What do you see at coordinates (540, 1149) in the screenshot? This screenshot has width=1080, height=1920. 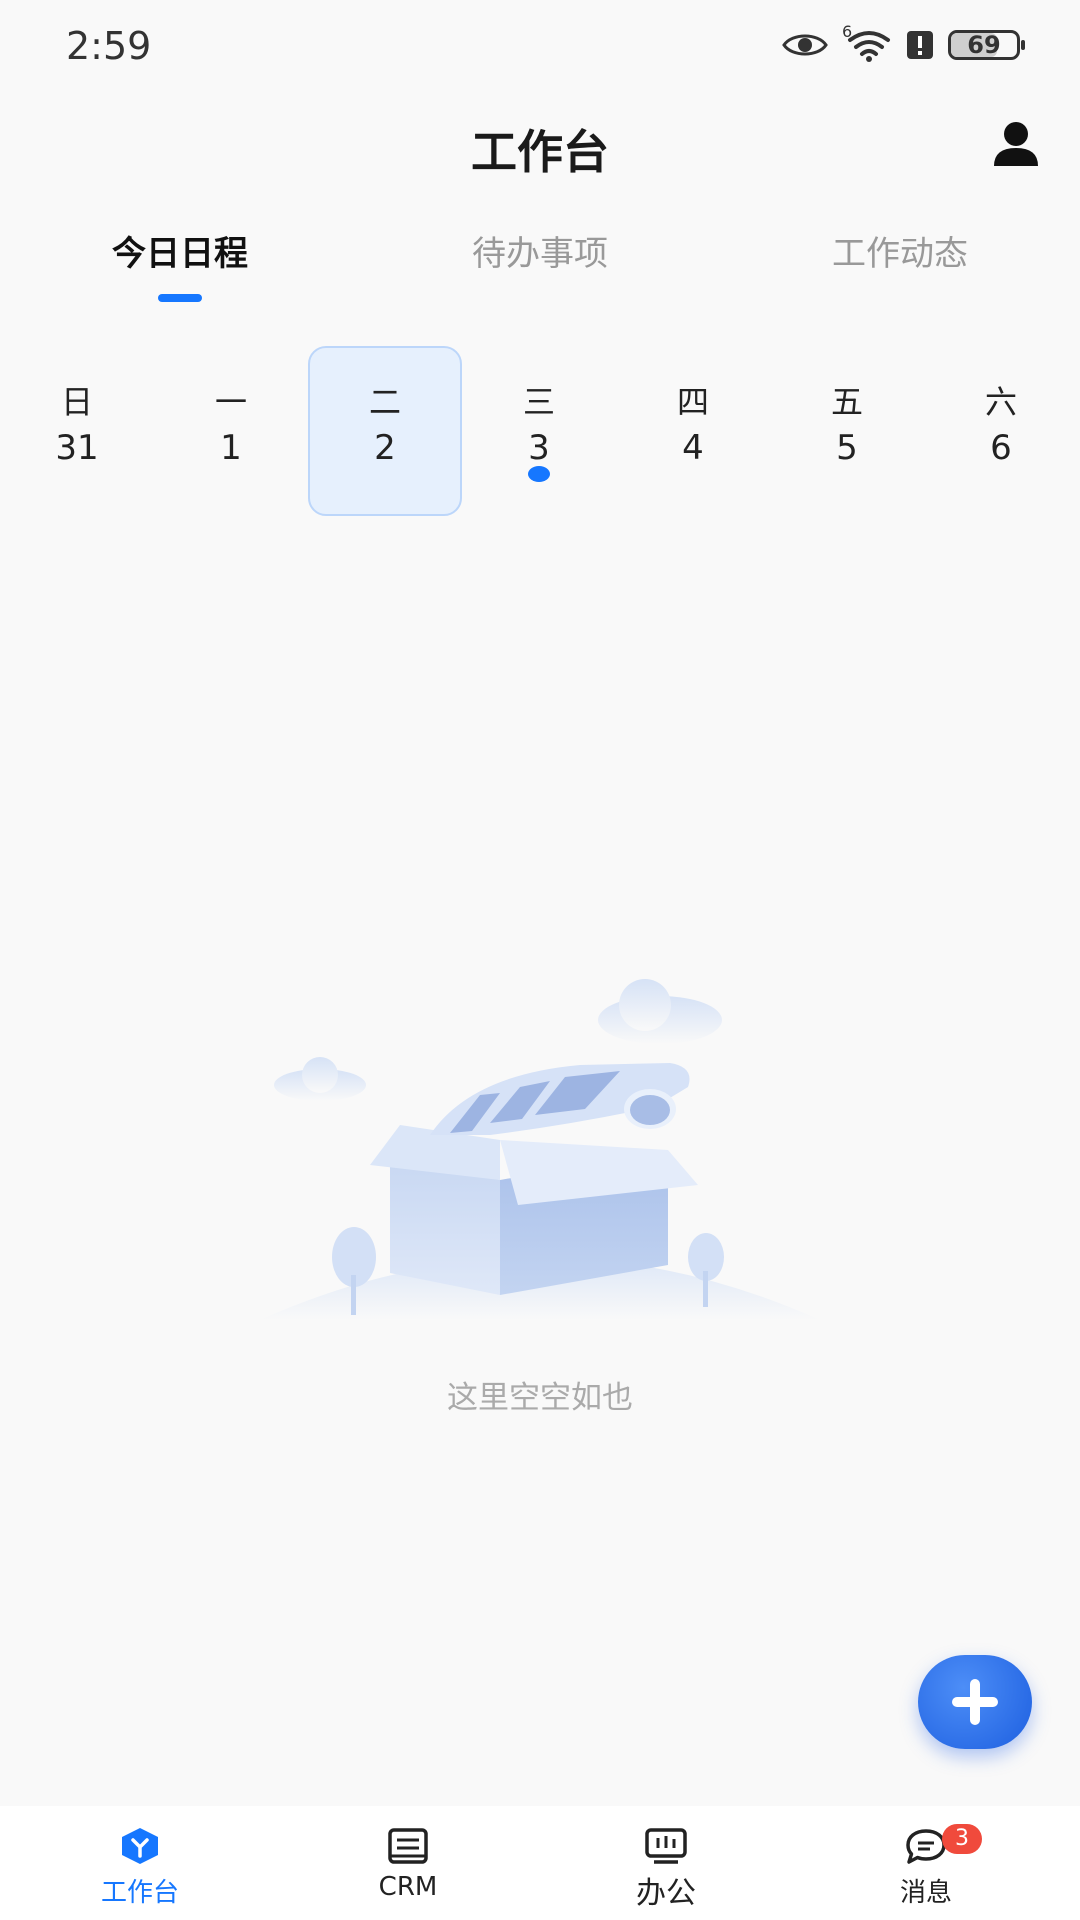 I see `empty-box-illustration` at bounding box center [540, 1149].